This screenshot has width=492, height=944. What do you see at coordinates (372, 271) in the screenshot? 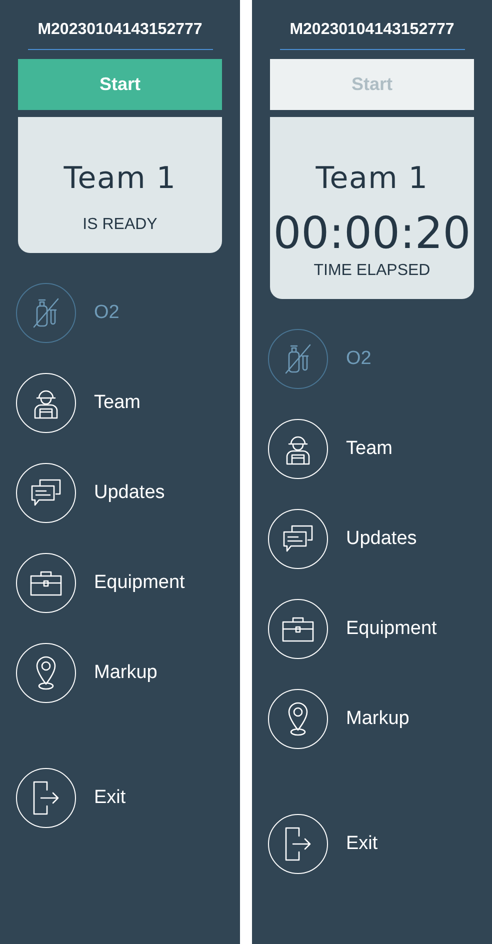
I see `team-status: TIME ELAPSED` at bounding box center [372, 271].